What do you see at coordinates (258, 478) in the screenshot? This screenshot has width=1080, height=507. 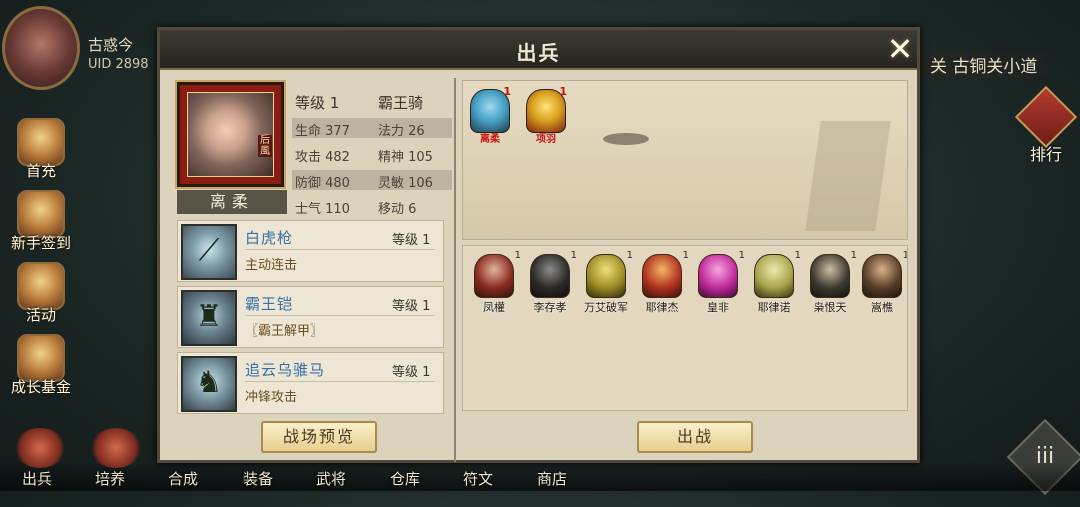 I see `nav-equipment: 装备` at bounding box center [258, 478].